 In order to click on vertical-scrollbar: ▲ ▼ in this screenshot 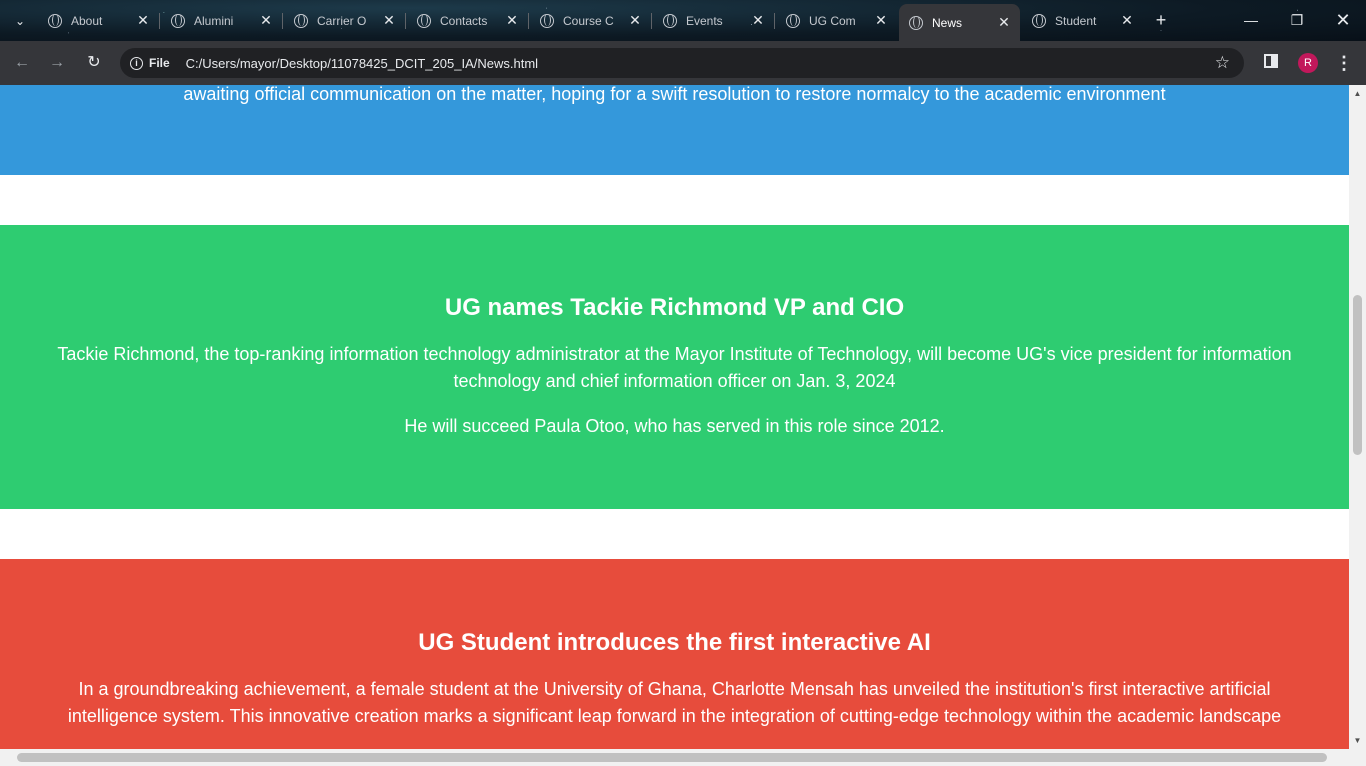, I will do `click(1357, 417)`.